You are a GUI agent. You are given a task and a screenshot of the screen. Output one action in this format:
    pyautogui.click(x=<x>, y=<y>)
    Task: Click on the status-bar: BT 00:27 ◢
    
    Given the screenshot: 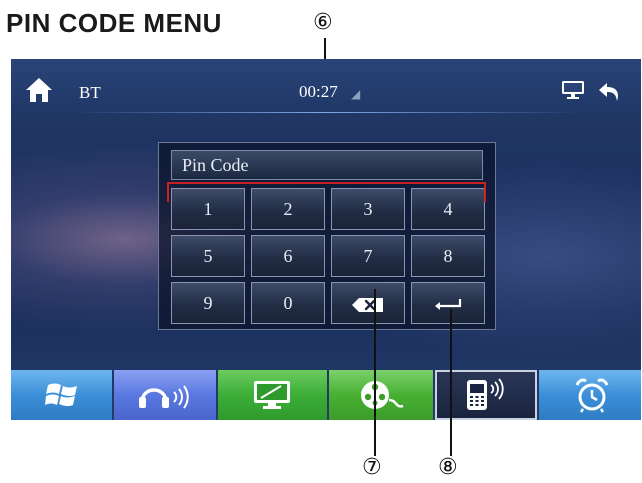 What is the action you would take?
    pyautogui.click(x=326, y=87)
    